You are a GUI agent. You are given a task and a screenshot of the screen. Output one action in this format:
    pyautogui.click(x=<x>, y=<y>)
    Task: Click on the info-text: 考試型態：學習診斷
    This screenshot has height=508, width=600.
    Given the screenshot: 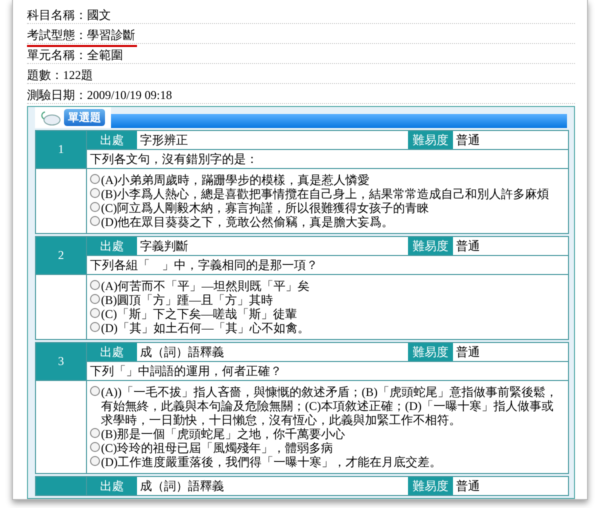 What is the action you would take?
    pyautogui.click(x=82, y=37)
    